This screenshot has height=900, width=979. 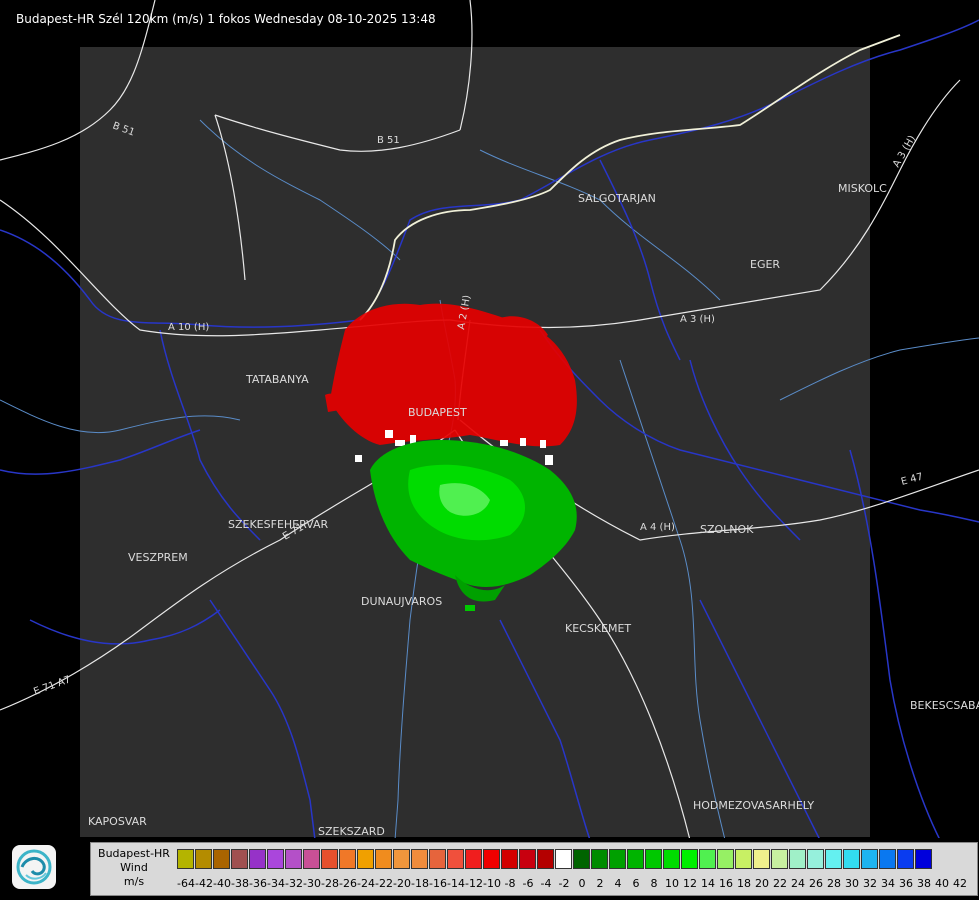 What do you see at coordinates (726, 883) in the screenshot?
I see `legend-tick-label: 16` at bounding box center [726, 883].